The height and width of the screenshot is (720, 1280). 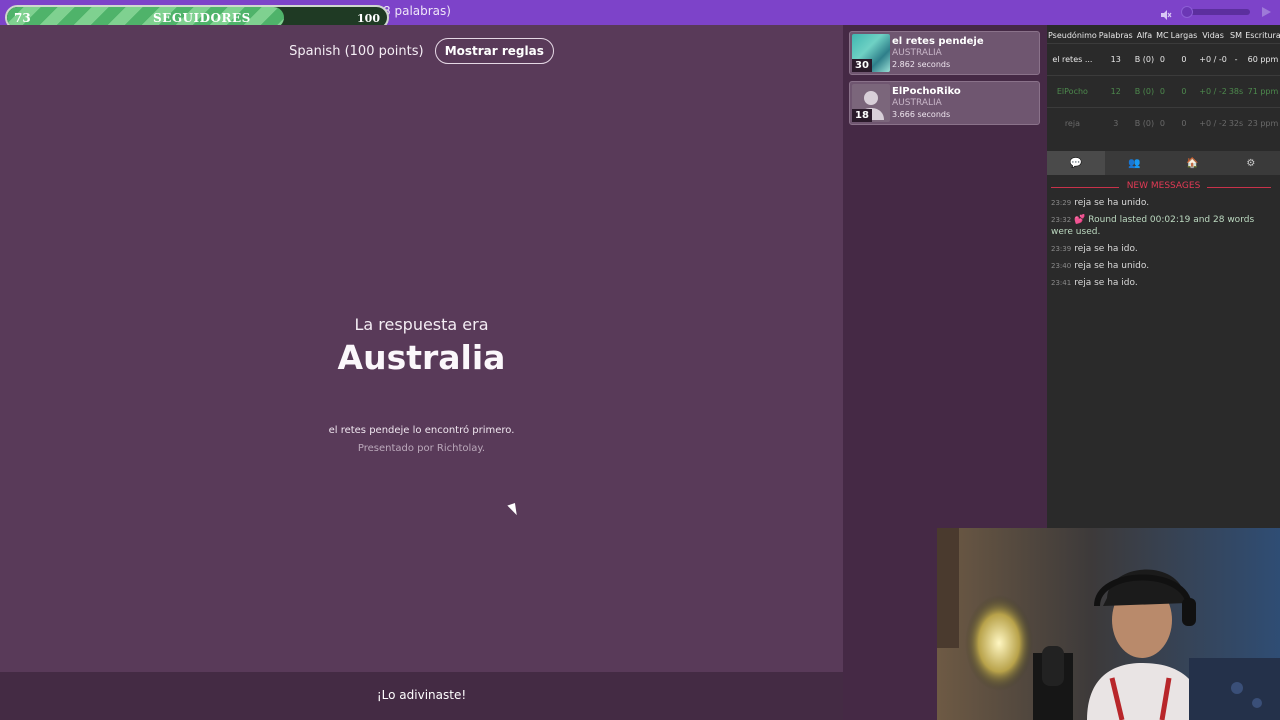 What do you see at coordinates (1061, 283) in the screenshot?
I see `message-time: 23:41` at bounding box center [1061, 283].